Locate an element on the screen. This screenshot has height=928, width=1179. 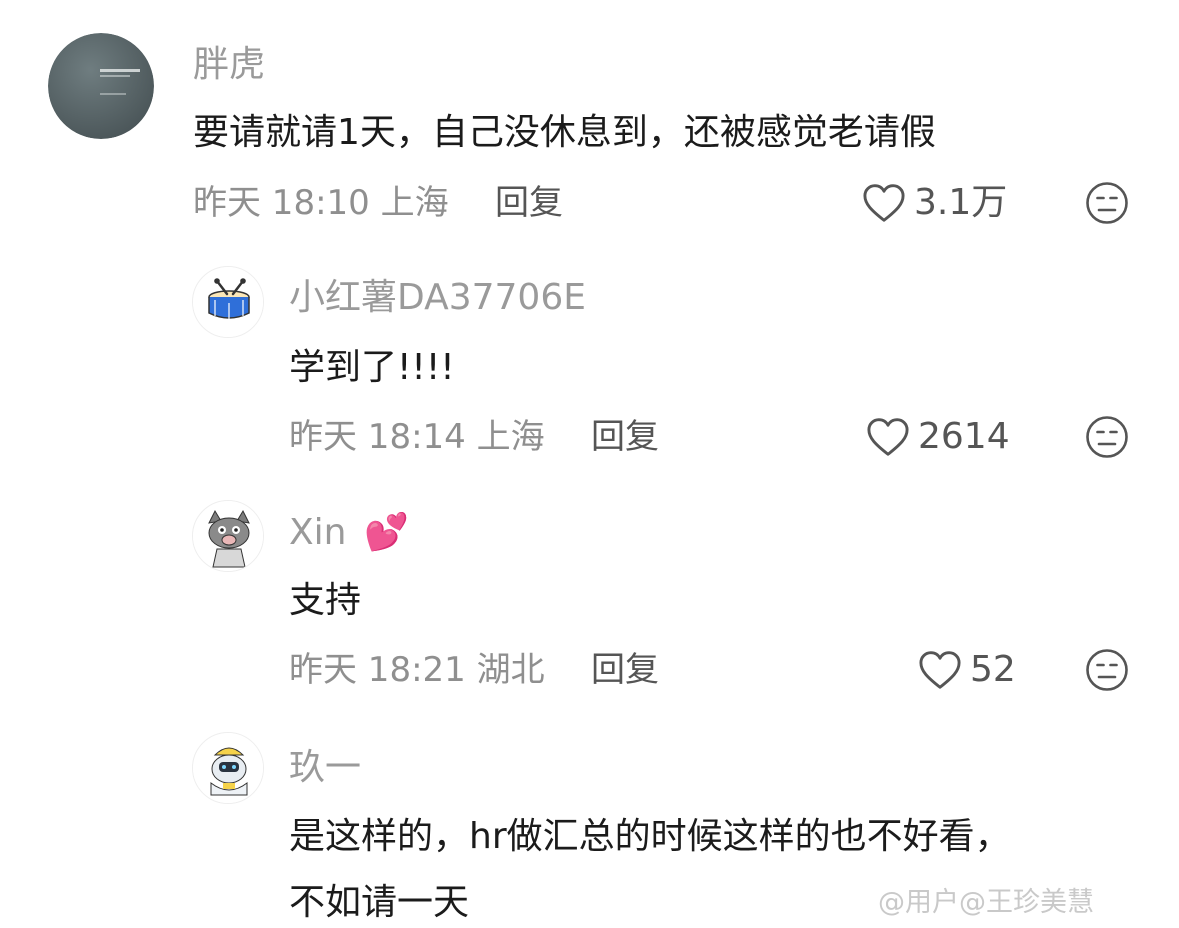
like-count: 3.1万 is located at coordinates (961, 202).